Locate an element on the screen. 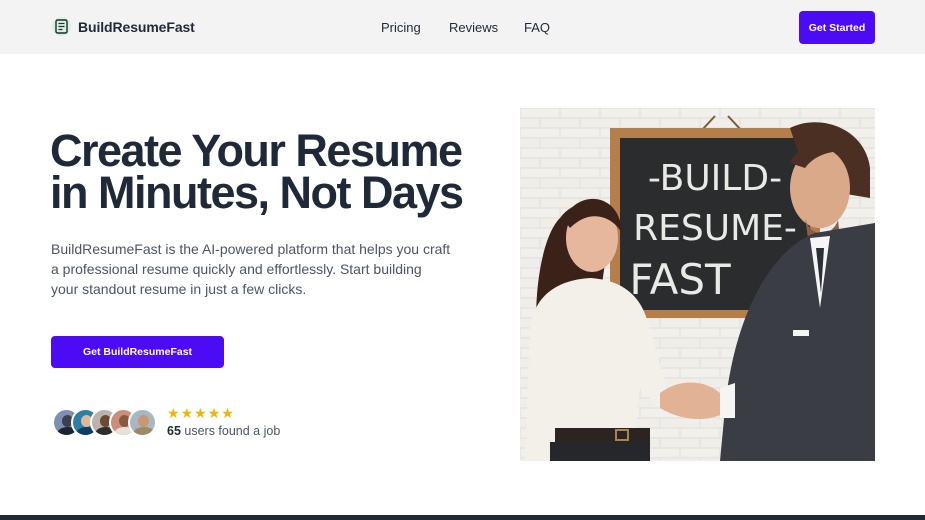  nav-link-faq: FAQ is located at coordinates (537, 27).